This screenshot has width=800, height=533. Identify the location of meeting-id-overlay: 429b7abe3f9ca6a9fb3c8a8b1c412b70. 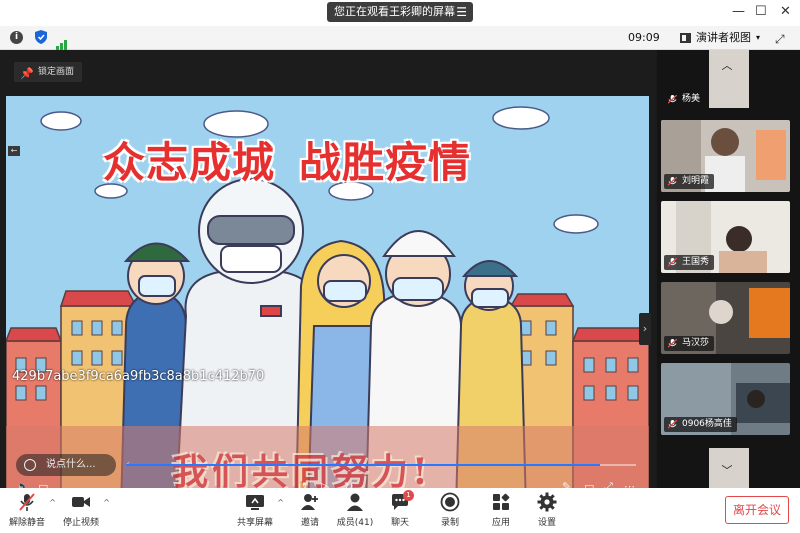
(138, 376).